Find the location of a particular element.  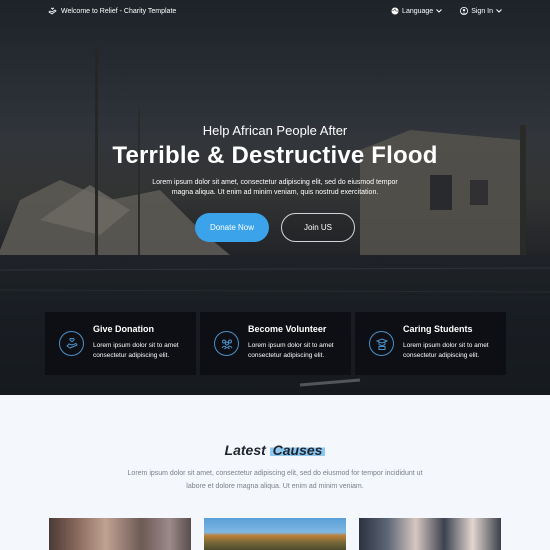

signin-label: Sign In is located at coordinates (482, 11).